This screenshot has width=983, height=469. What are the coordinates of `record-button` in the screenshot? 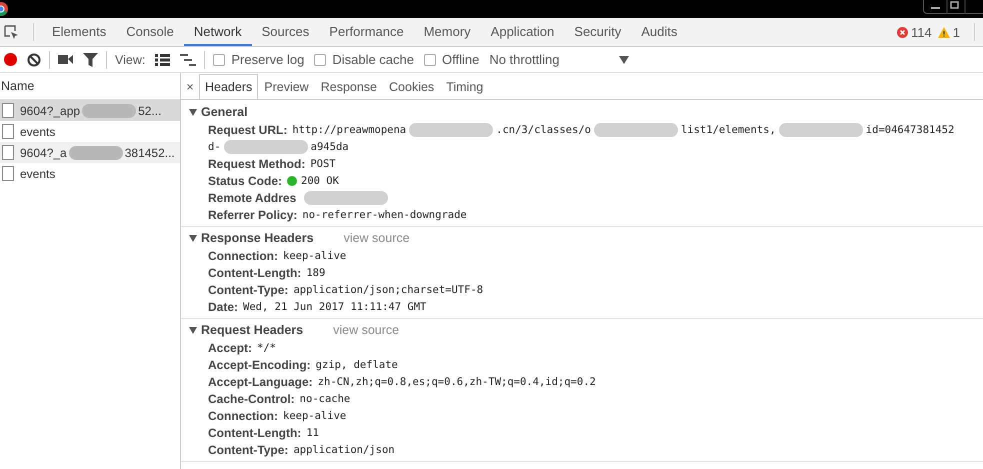 It's located at (10, 59).